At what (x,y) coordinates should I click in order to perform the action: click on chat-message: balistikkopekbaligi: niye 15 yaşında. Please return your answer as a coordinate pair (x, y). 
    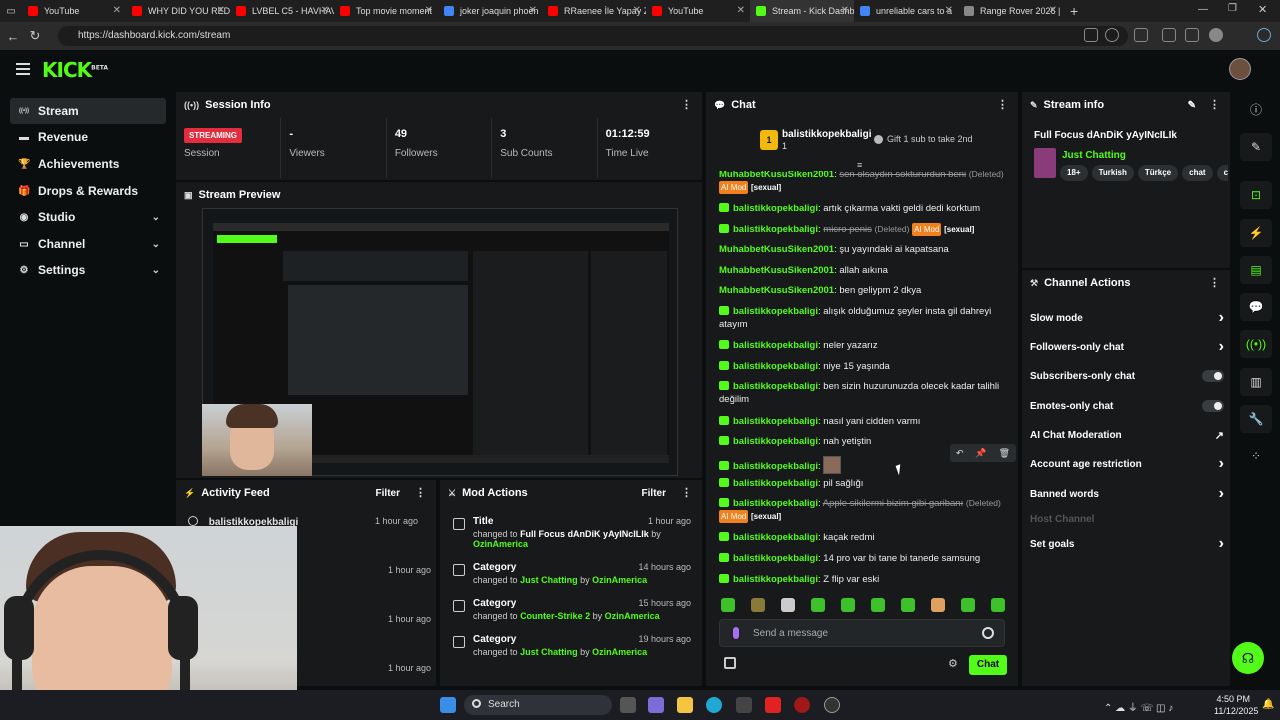
    Looking at the image, I should click on (864, 366).